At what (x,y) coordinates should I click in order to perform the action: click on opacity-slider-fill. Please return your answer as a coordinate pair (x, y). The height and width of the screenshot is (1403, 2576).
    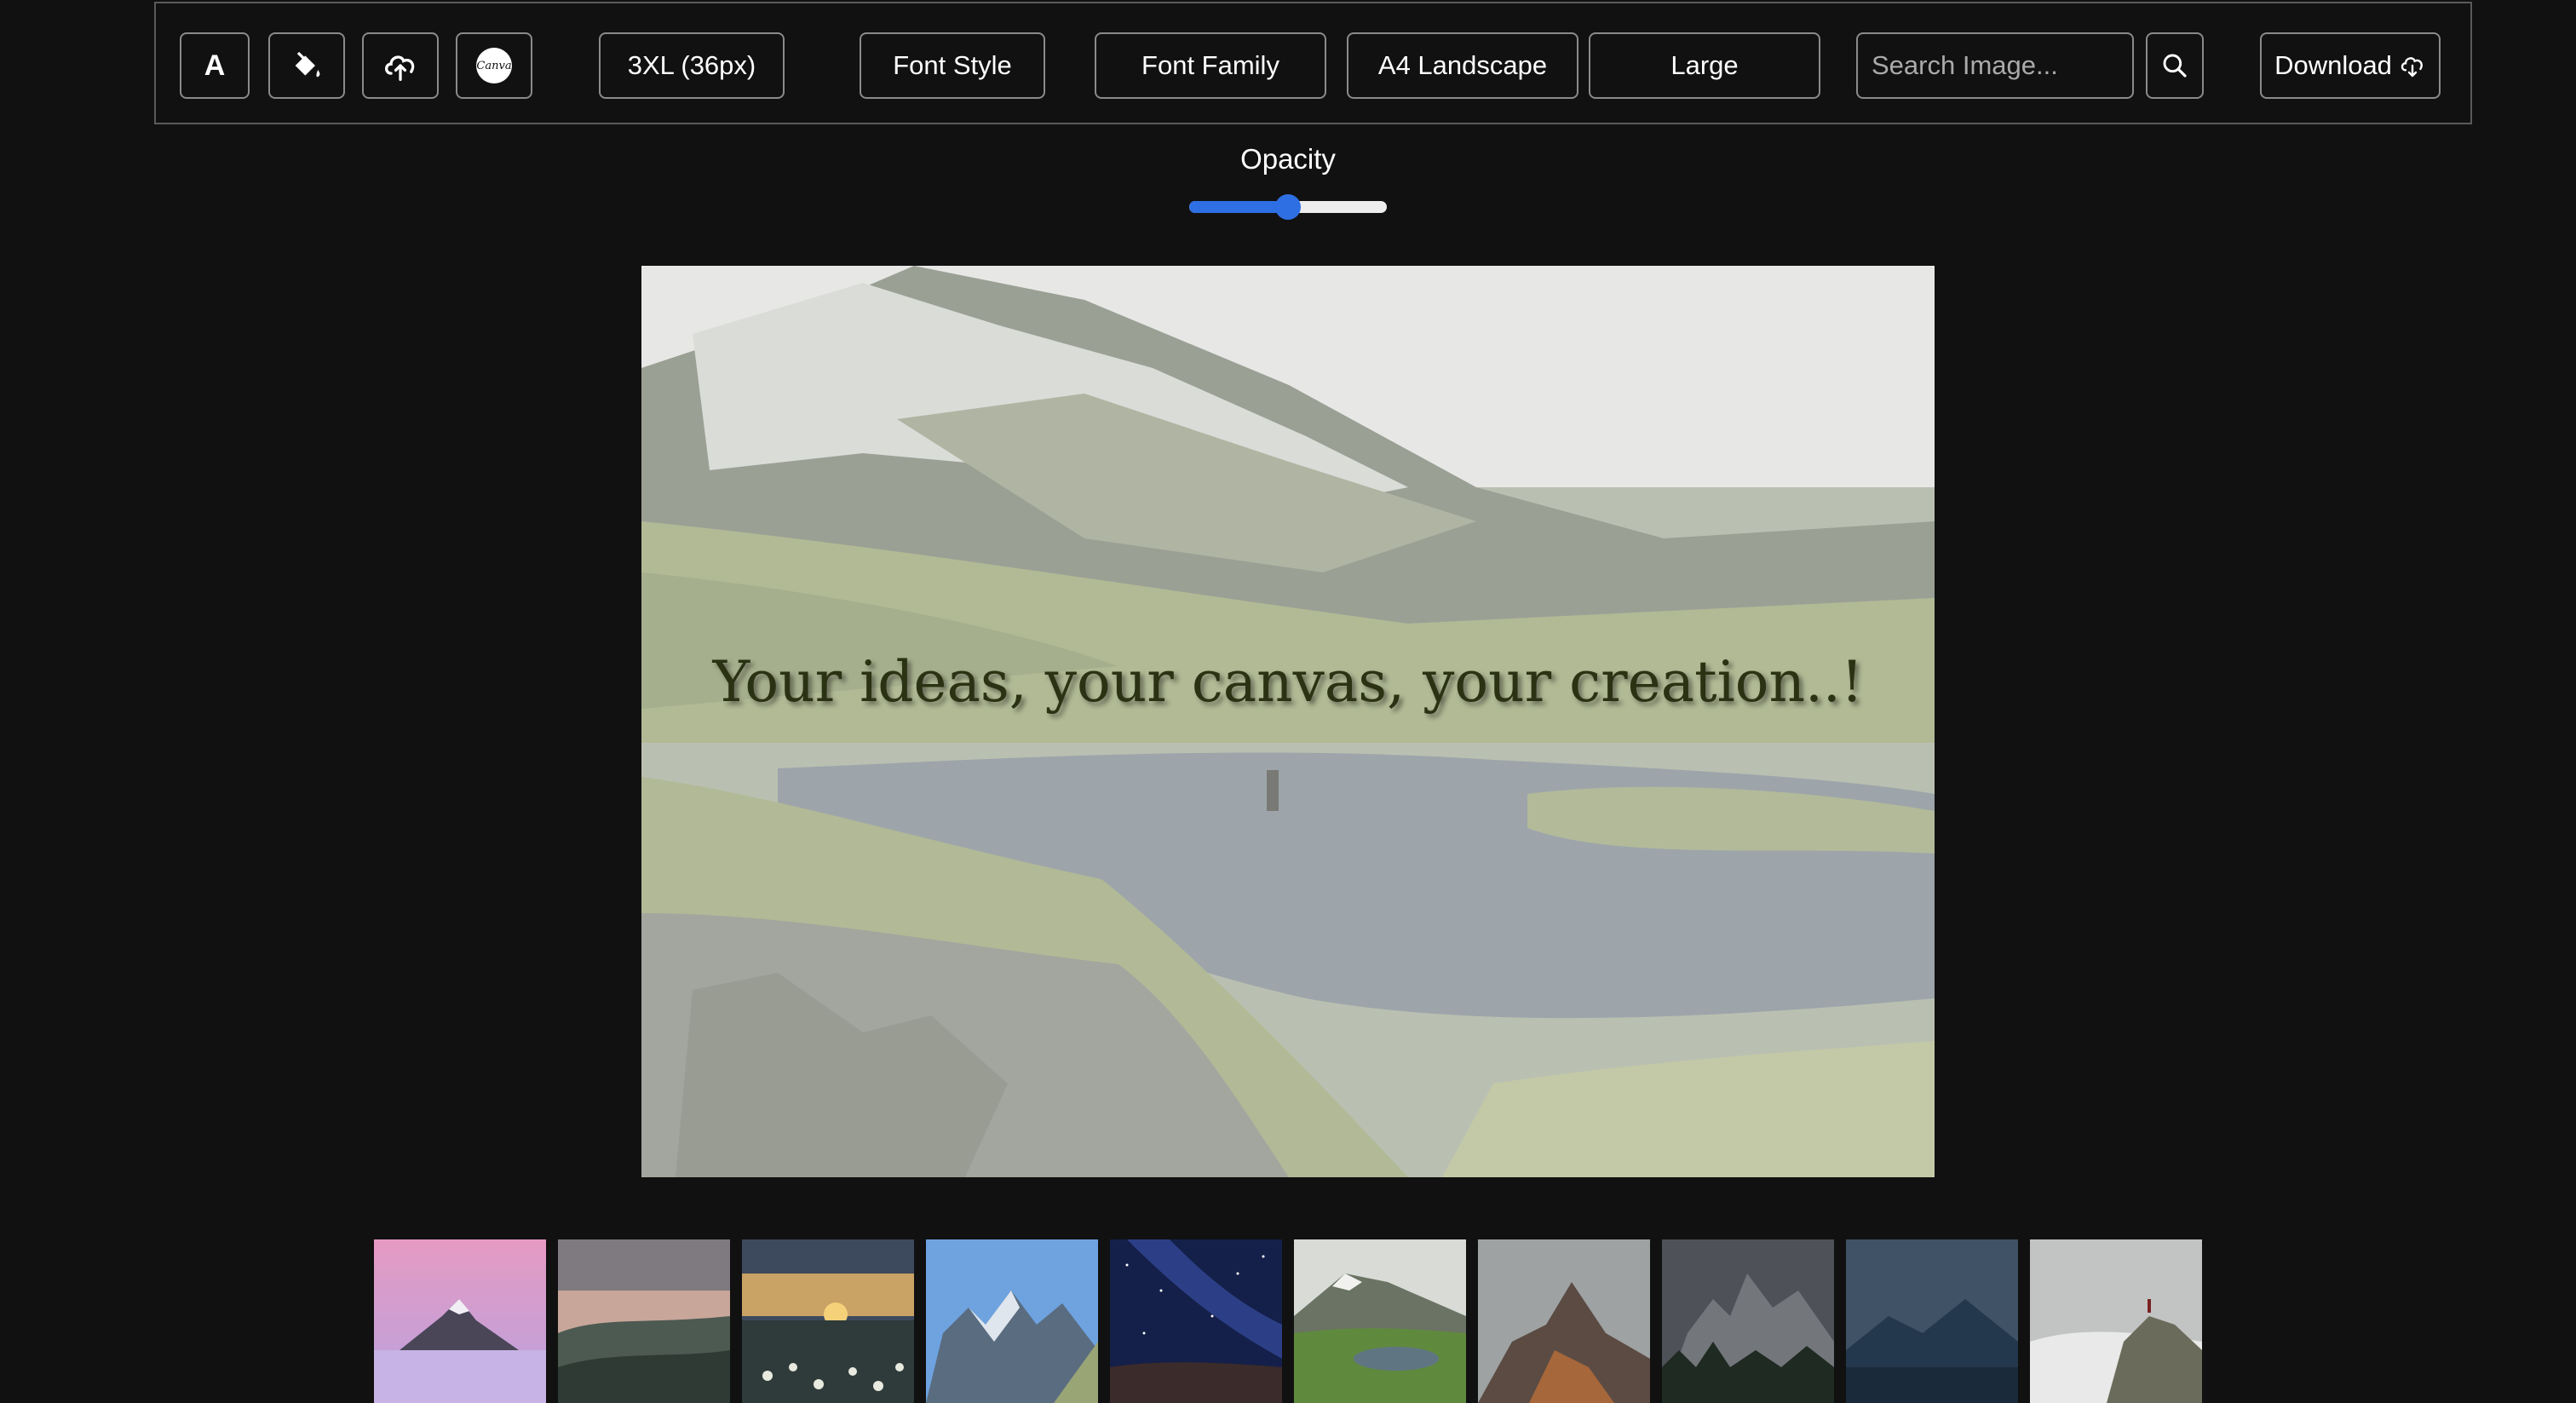
    Looking at the image, I should click on (1239, 207).